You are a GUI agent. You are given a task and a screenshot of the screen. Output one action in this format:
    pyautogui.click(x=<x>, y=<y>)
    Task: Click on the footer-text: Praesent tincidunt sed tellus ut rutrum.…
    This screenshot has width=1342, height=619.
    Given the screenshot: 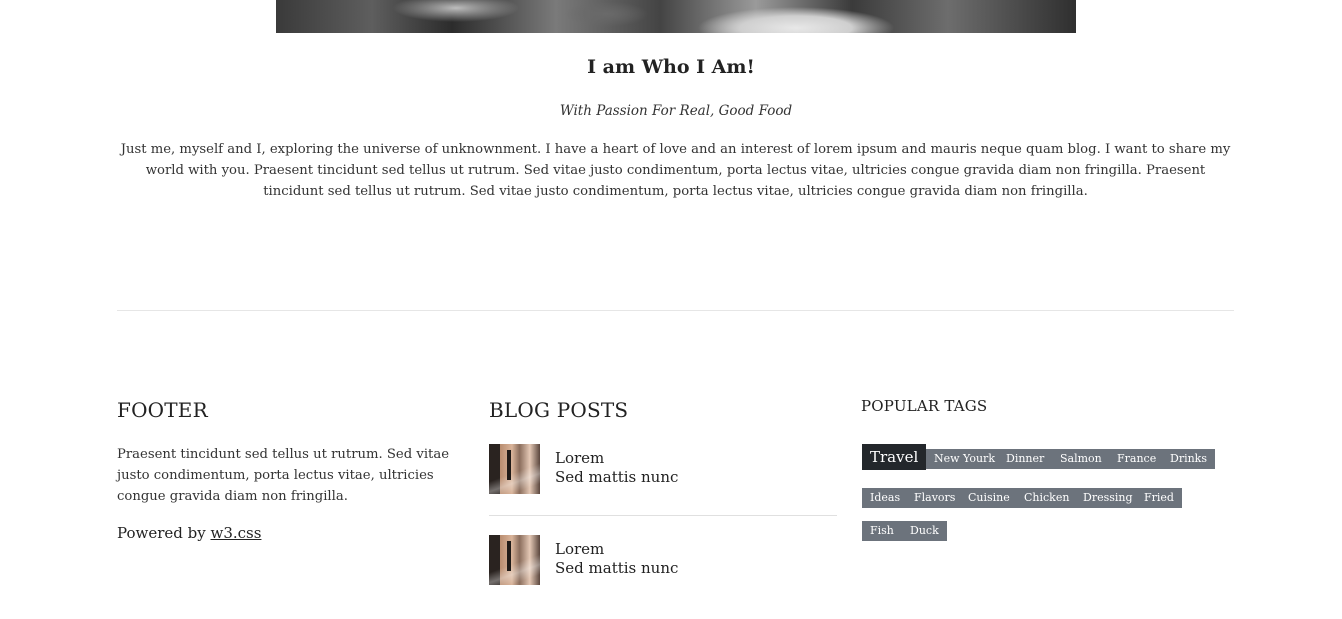 What is the action you would take?
    pyautogui.click(x=283, y=475)
    